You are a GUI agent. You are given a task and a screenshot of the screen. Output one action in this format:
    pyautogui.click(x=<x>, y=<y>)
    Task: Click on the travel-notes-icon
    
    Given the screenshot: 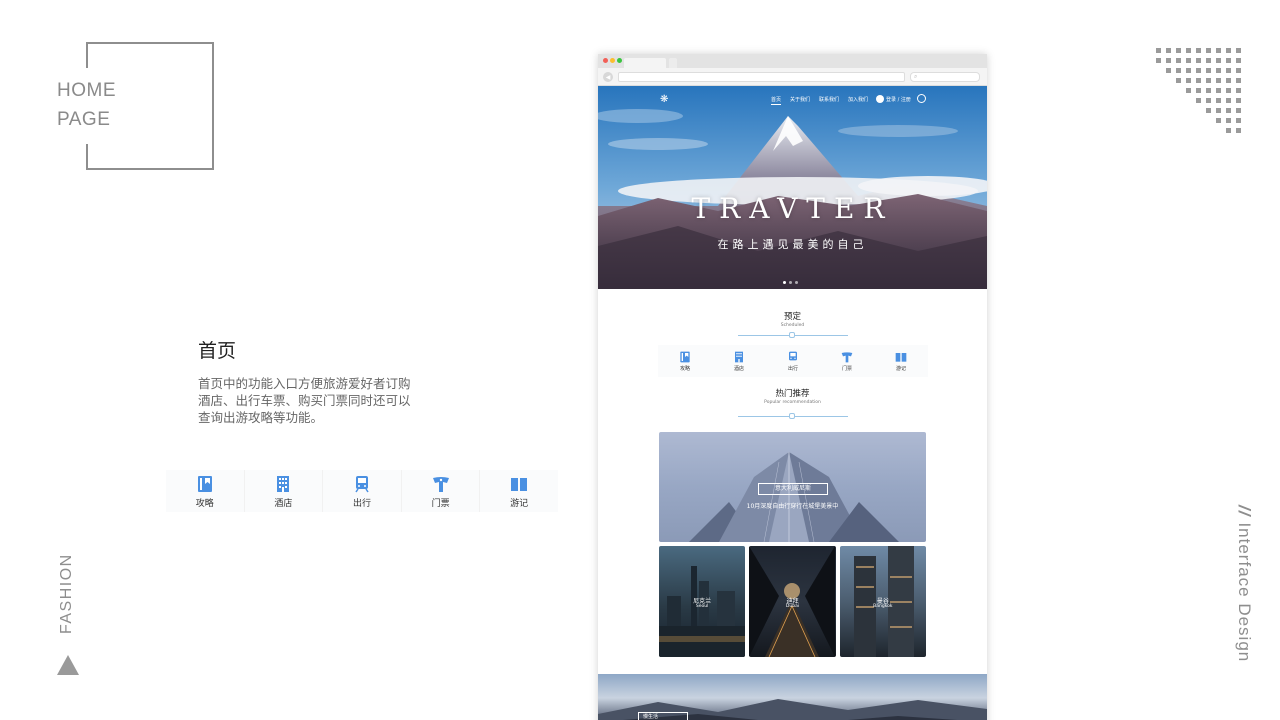 What is the action you would take?
    pyautogui.click(x=901, y=357)
    